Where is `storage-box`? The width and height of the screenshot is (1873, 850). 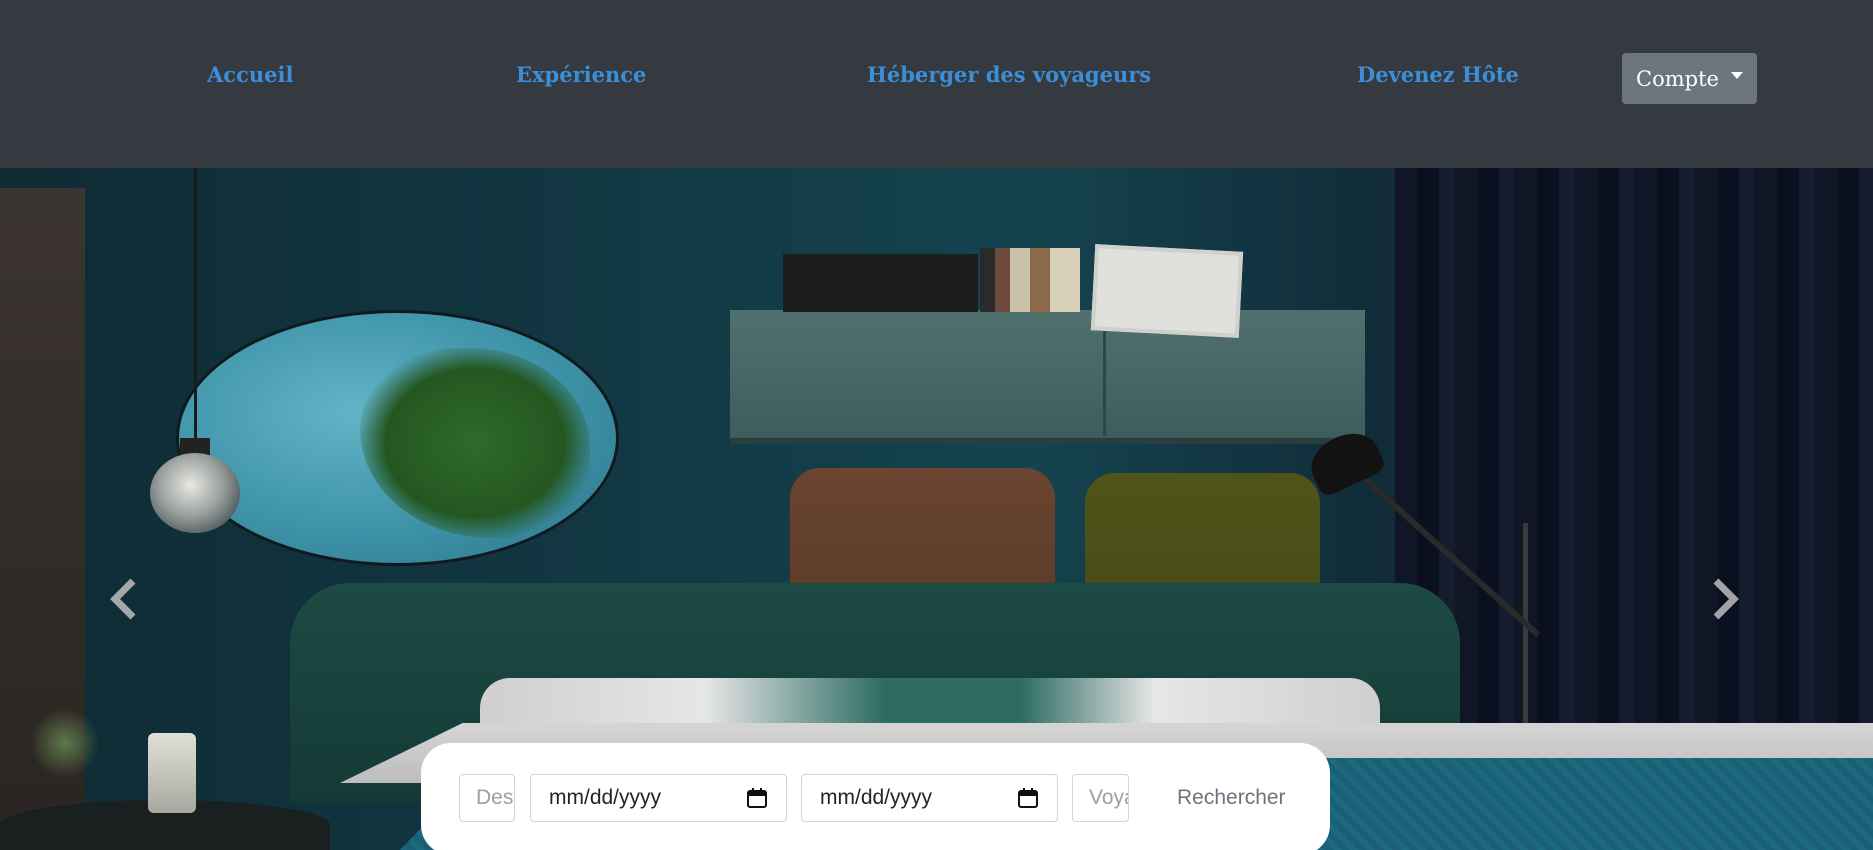 storage-box is located at coordinates (880, 283).